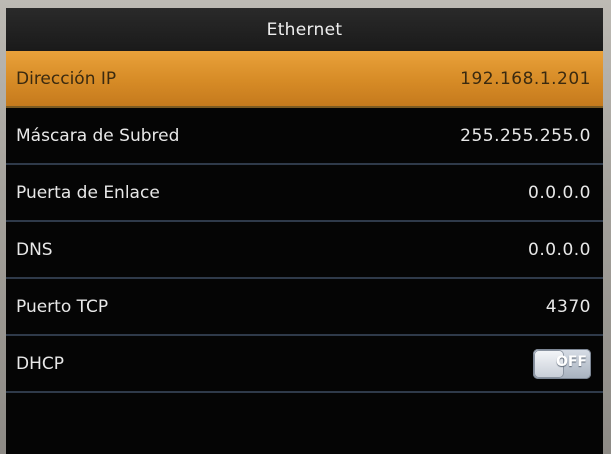 The image size is (611, 454). I want to click on page-title: Ethernet, so click(304, 29).